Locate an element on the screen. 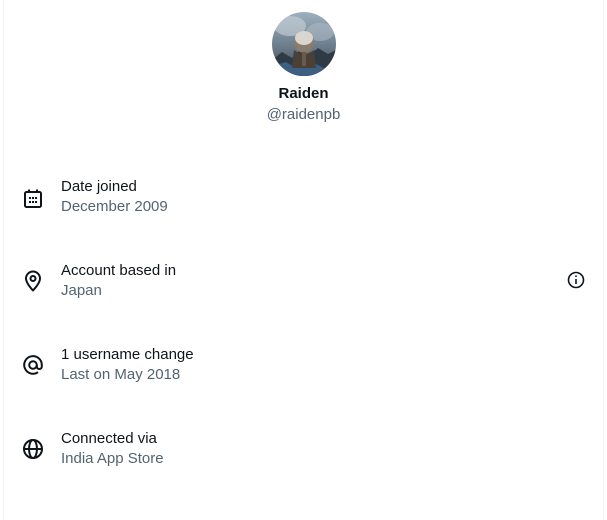  detail-title: Date joined is located at coordinates (99, 186).